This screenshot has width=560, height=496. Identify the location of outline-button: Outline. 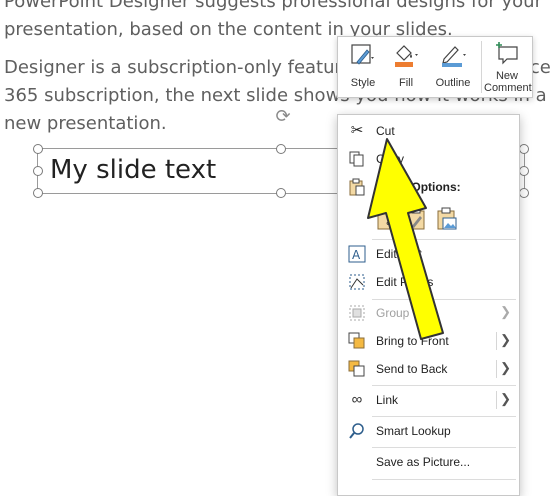
(453, 67).